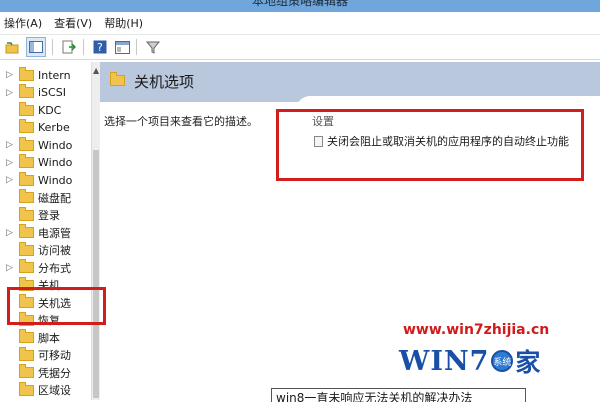  What do you see at coordinates (96, 274) in the screenshot?
I see `scroll-thumb` at bounding box center [96, 274].